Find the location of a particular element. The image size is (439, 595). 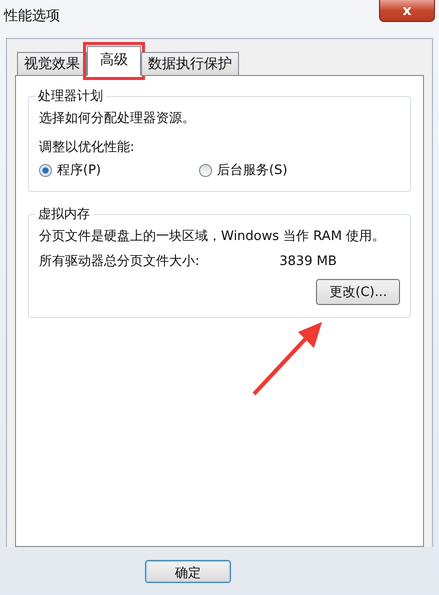

total-value: 3839 MB is located at coordinates (308, 261).